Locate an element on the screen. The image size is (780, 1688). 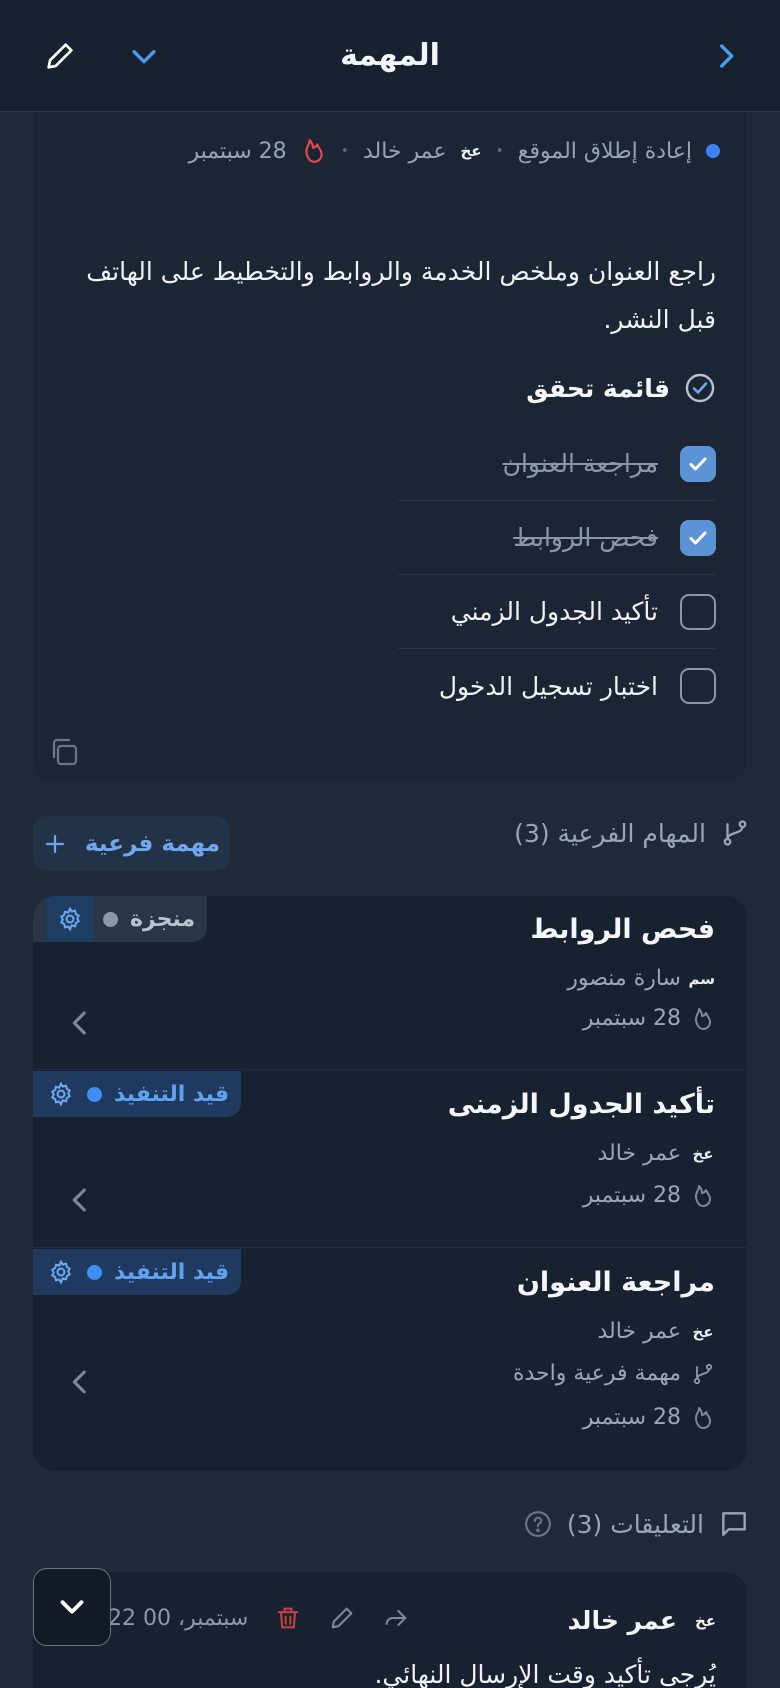
checklist-header: قائمة تحقق is located at coordinates (621, 388).